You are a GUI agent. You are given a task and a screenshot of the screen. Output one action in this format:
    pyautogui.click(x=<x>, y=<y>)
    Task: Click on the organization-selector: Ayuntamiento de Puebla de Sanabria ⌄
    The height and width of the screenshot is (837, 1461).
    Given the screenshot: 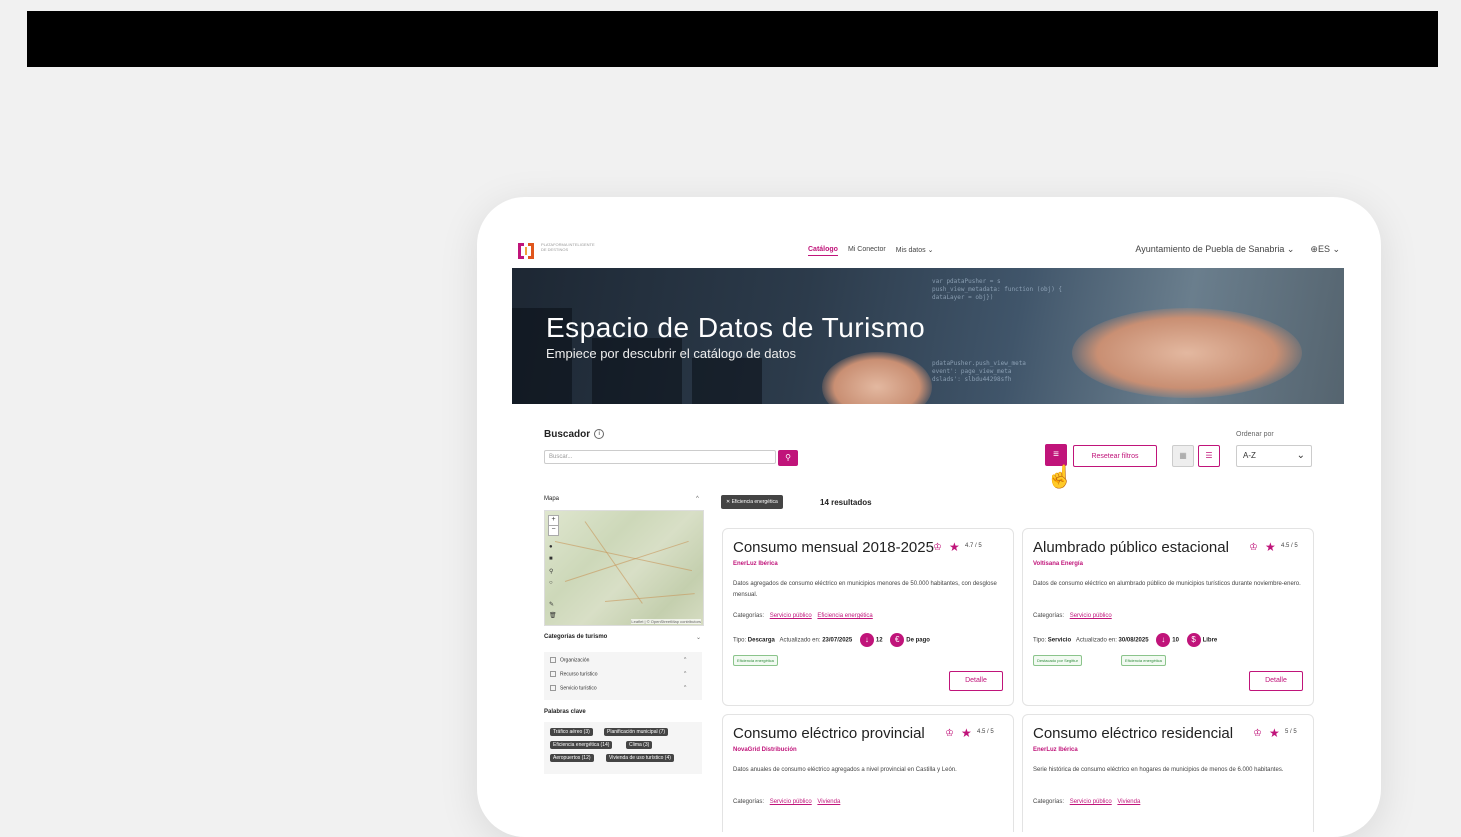 What is the action you would take?
    pyautogui.click(x=1214, y=249)
    